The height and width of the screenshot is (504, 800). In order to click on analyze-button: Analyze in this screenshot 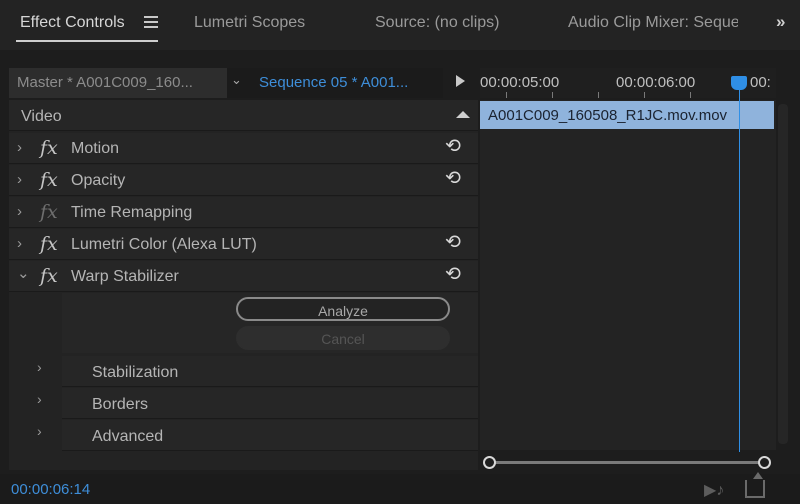, I will do `click(343, 309)`.